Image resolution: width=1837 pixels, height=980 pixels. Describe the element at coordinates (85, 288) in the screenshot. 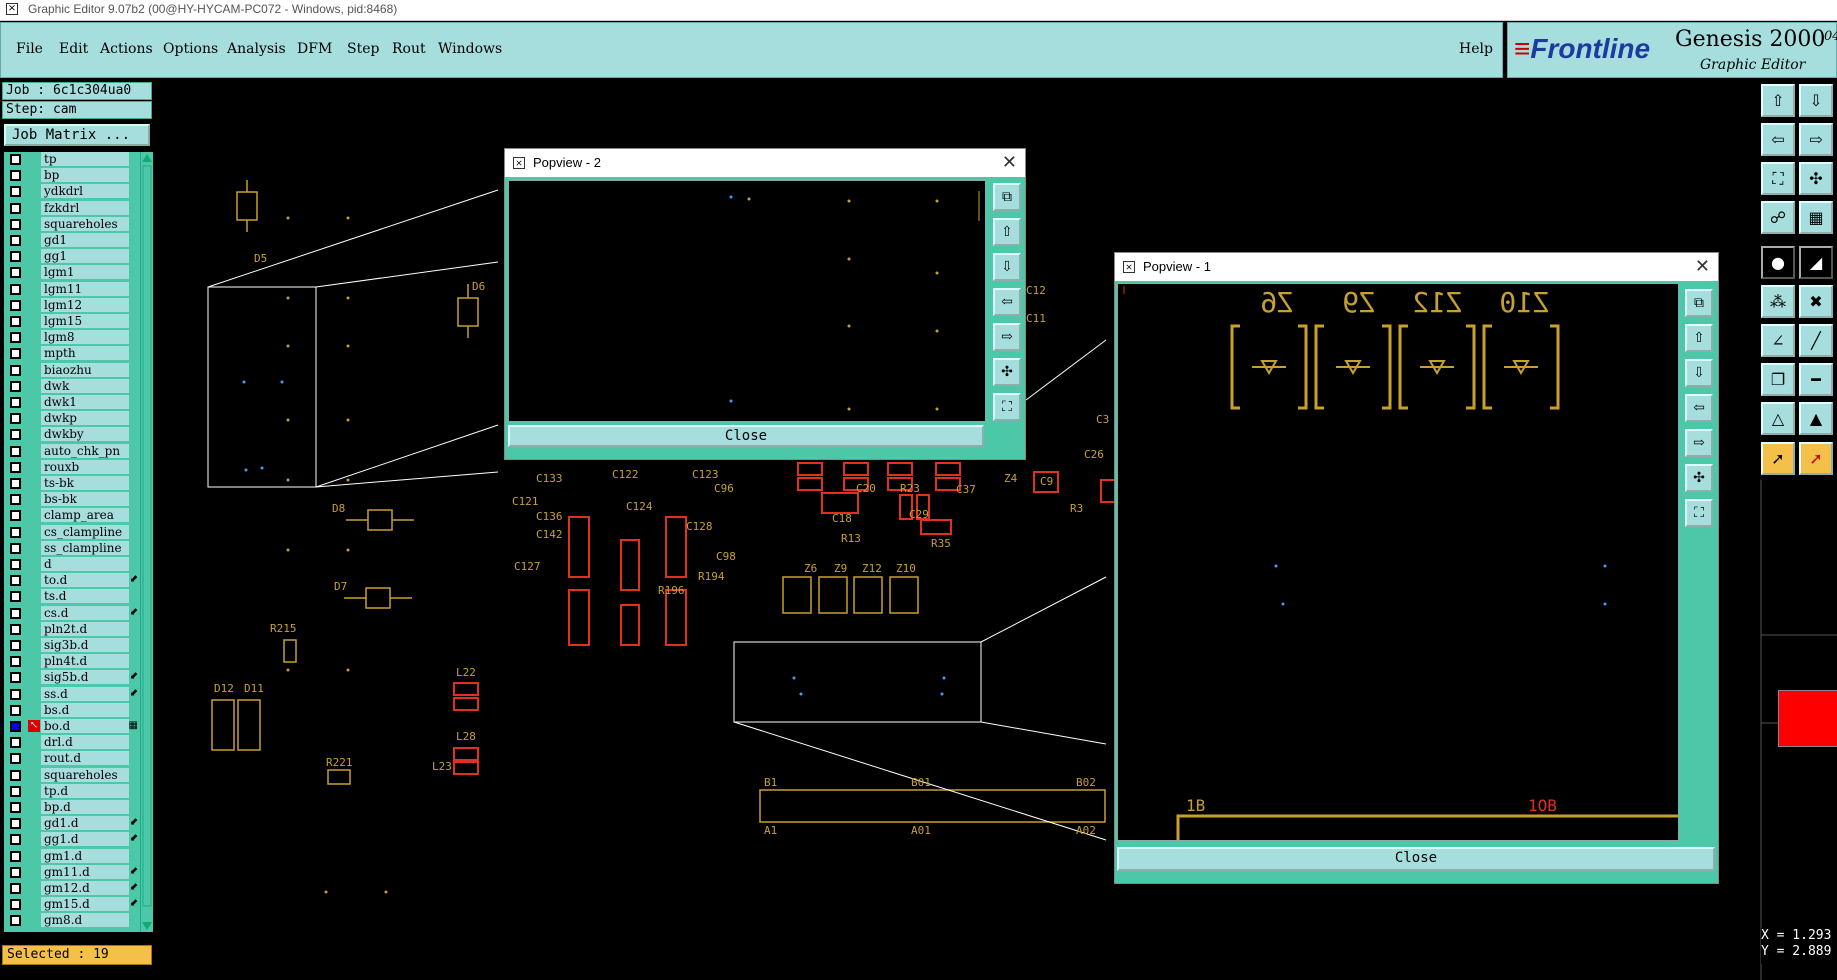

I see `layer-name: lgm11` at that location.